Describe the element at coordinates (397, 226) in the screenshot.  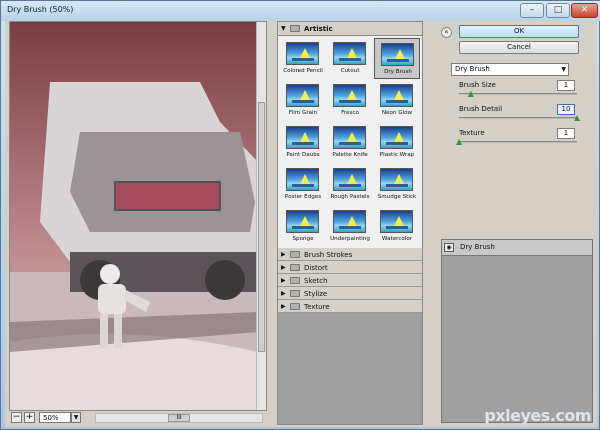
I see `filter-thumbnail: Watercolor` at that location.